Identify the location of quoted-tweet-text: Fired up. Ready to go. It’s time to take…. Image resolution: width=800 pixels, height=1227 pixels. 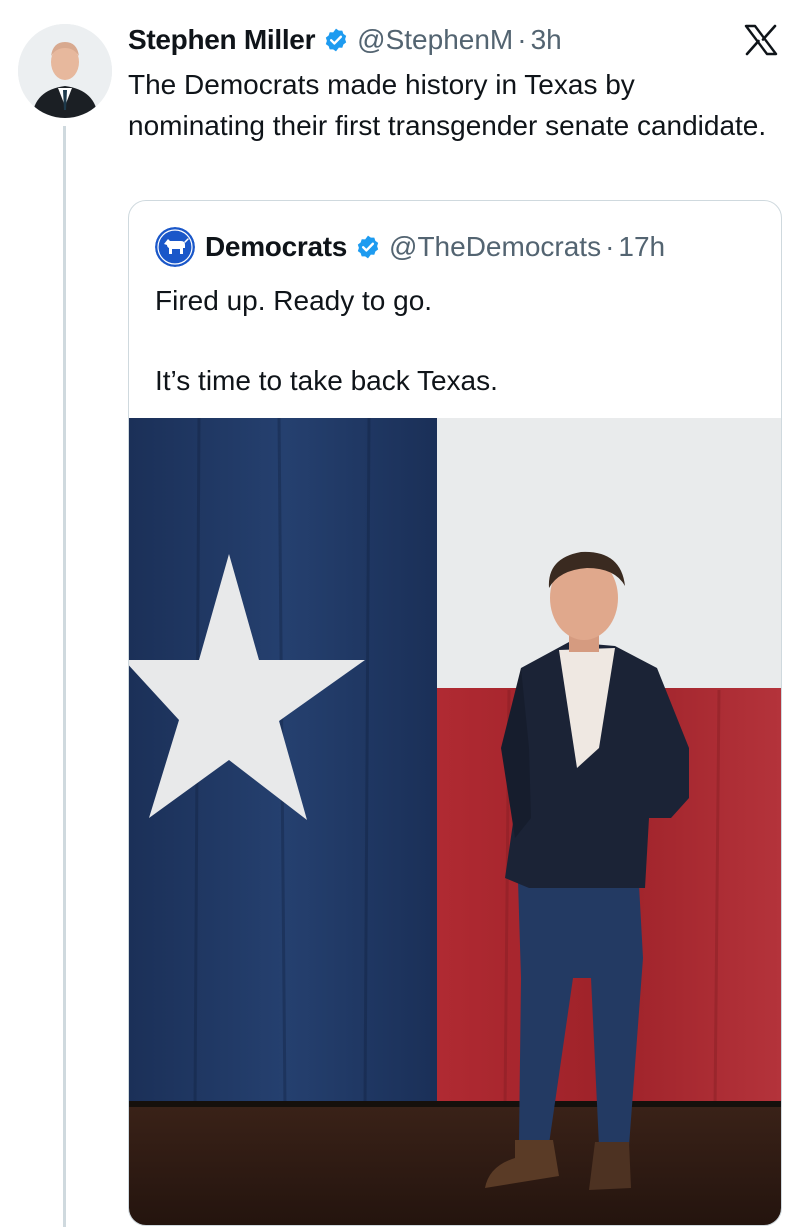
(455, 341).